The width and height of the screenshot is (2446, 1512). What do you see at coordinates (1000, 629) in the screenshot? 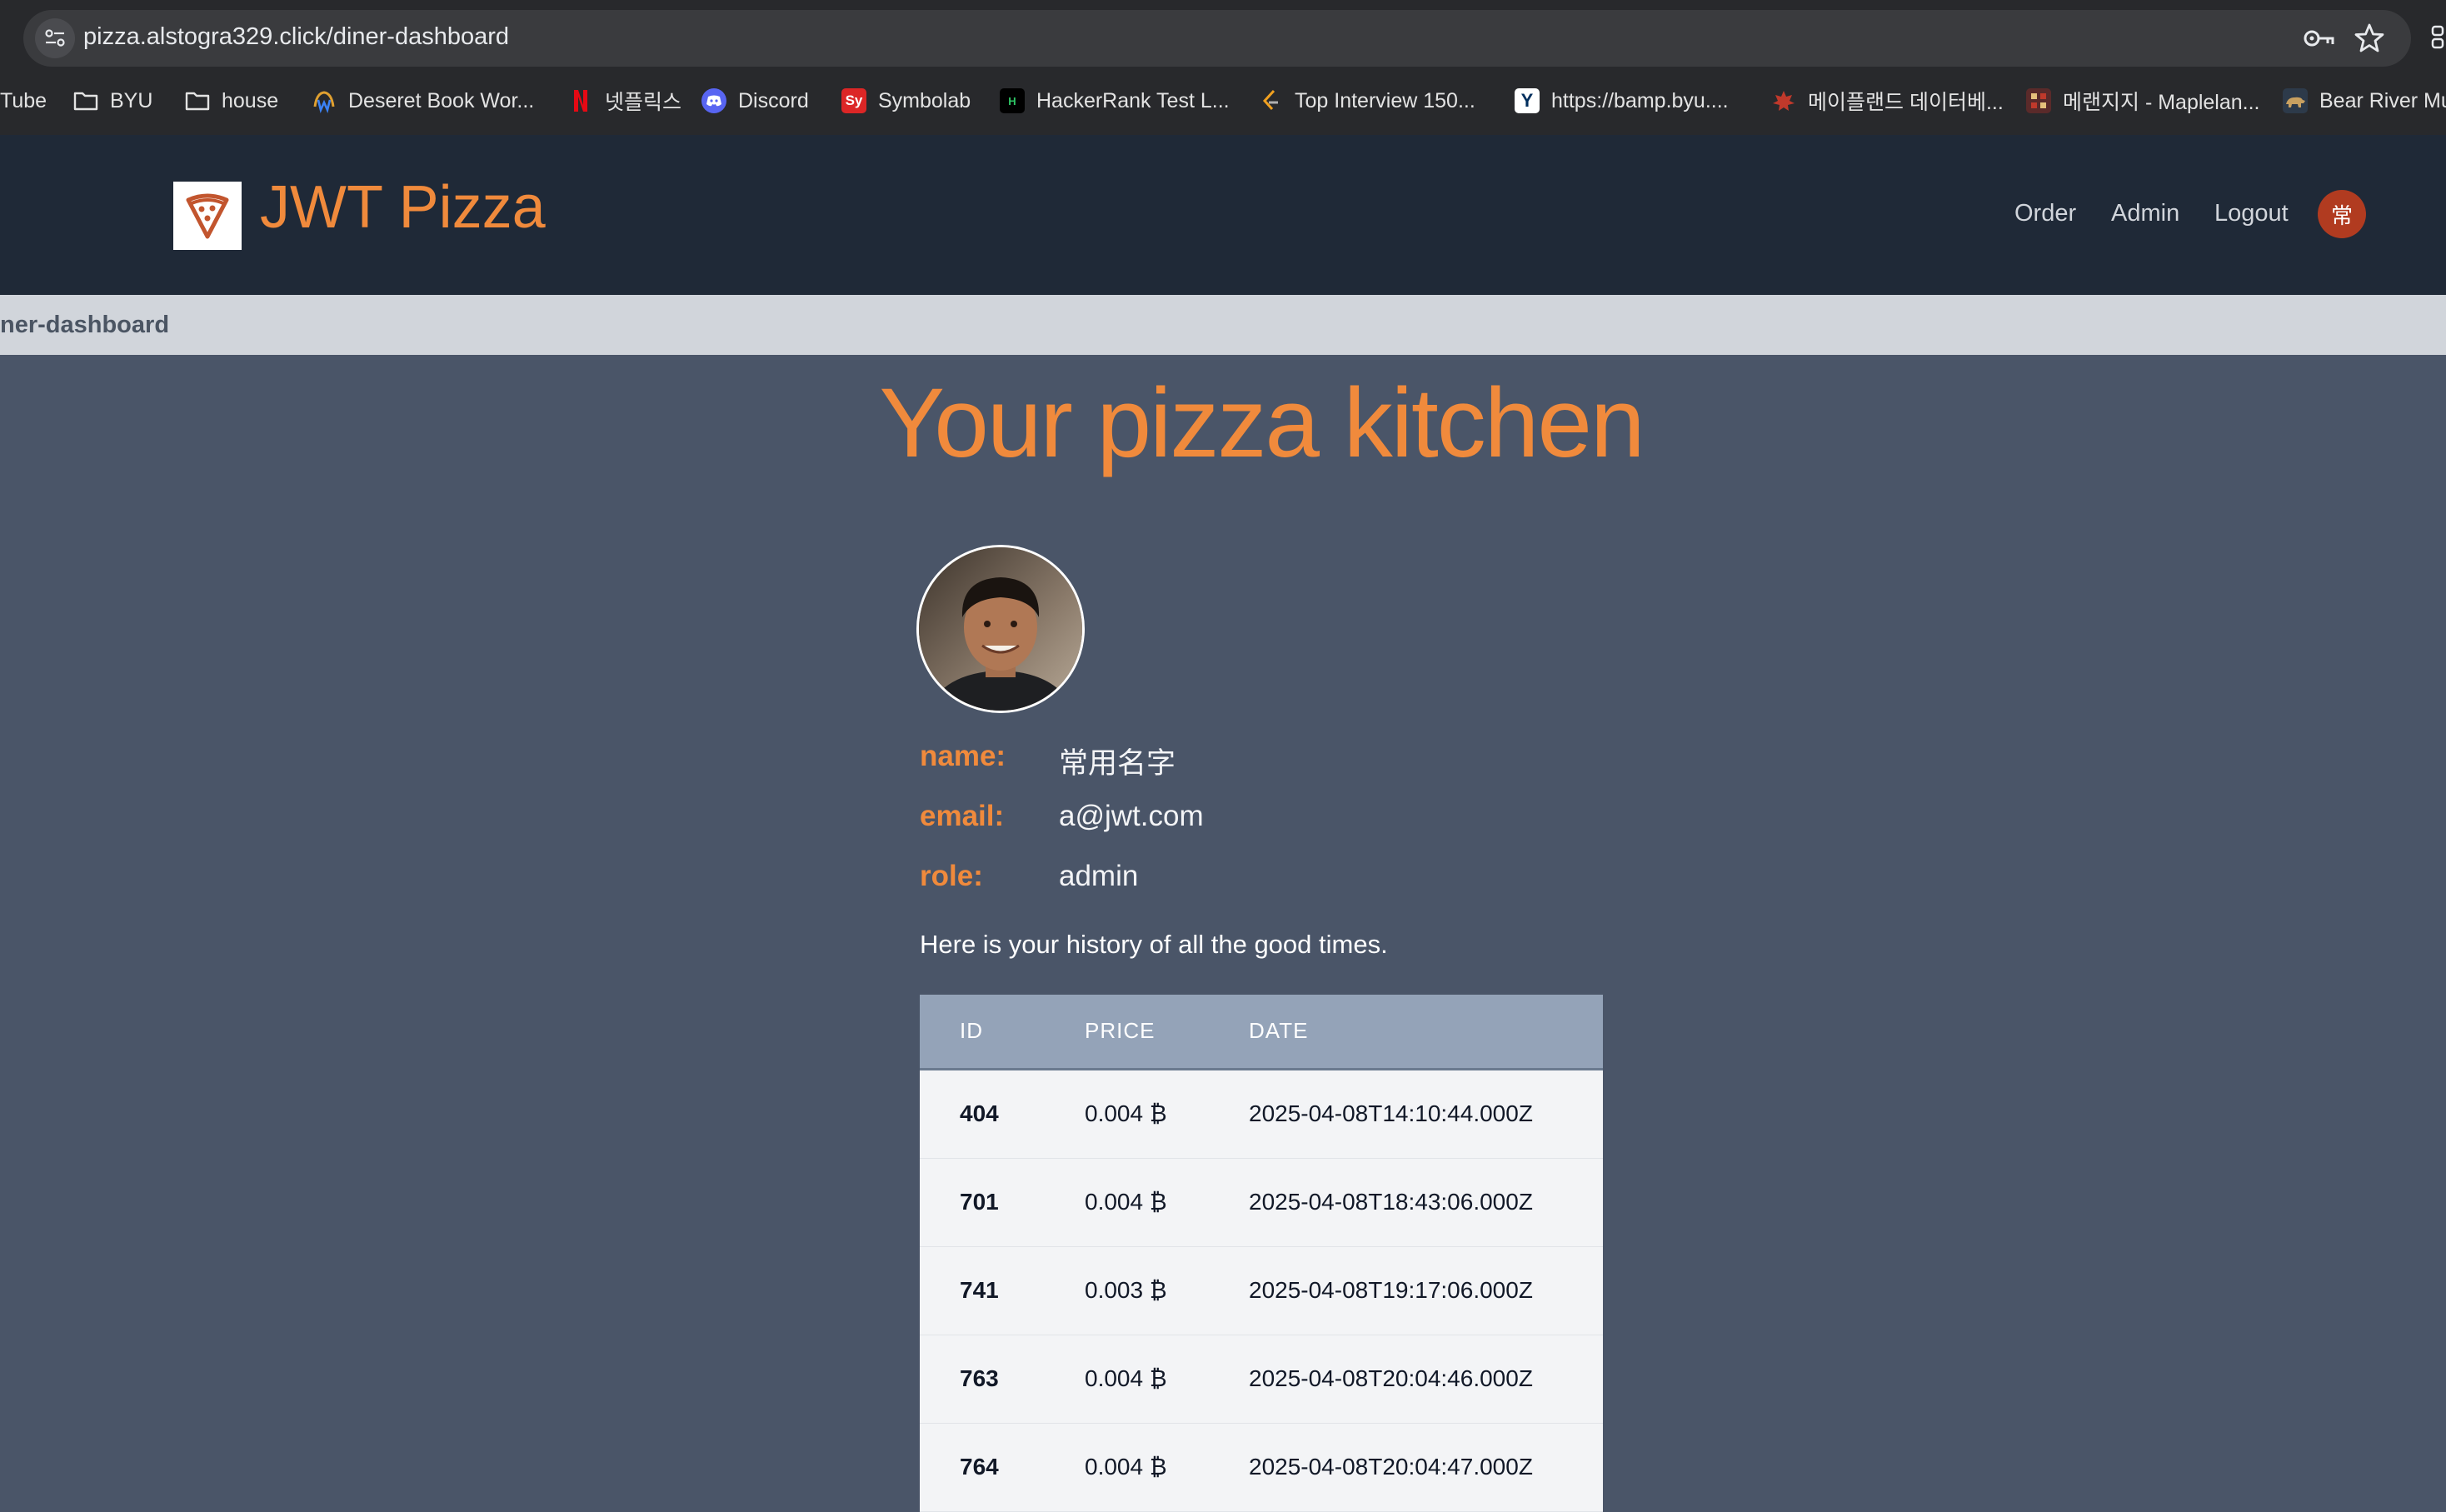
I see `profile-photo` at bounding box center [1000, 629].